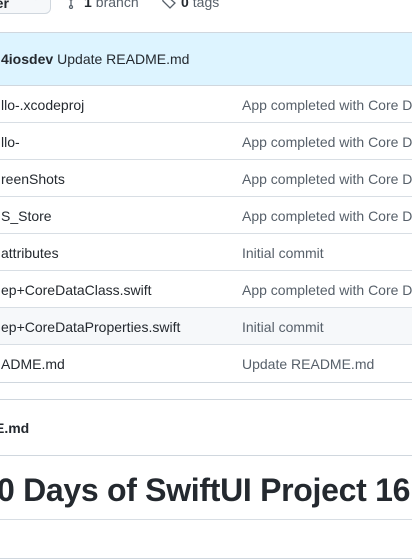  Describe the element at coordinates (169, 4) in the screenshot. I see `tag-icon` at that location.